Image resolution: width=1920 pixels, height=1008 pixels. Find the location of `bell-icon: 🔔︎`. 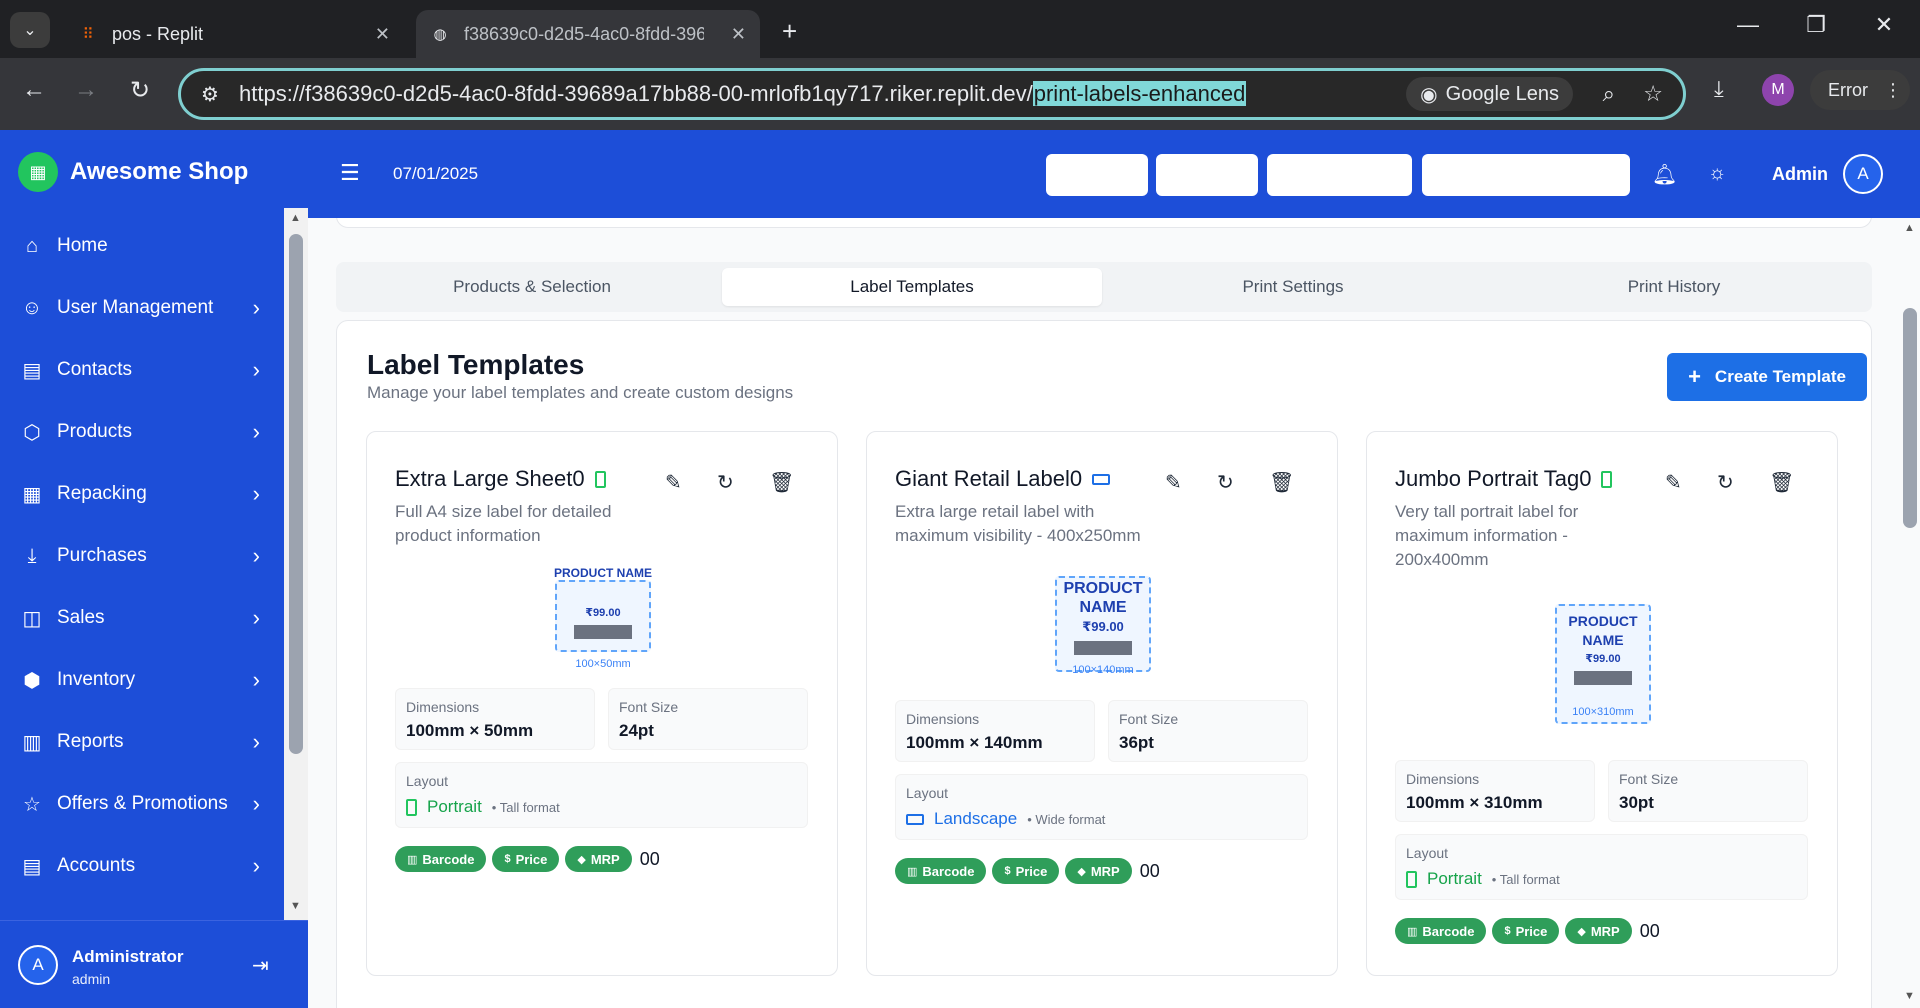

bell-icon: 🔔︎ is located at coordinates (1664, 174).